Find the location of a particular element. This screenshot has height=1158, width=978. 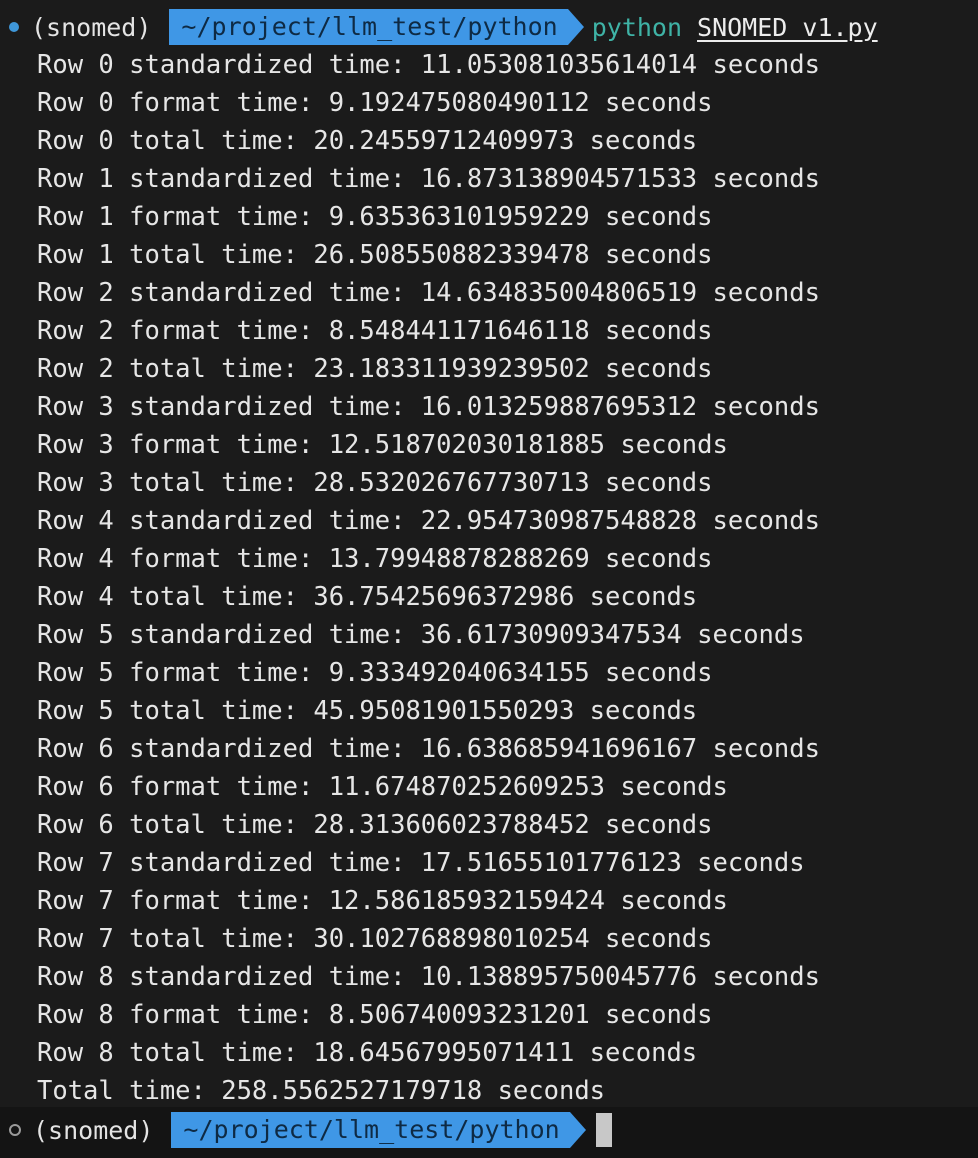

prompt-line-current: (snomed) ~/project/llm_test/python is located at coordinates (306, 1130).